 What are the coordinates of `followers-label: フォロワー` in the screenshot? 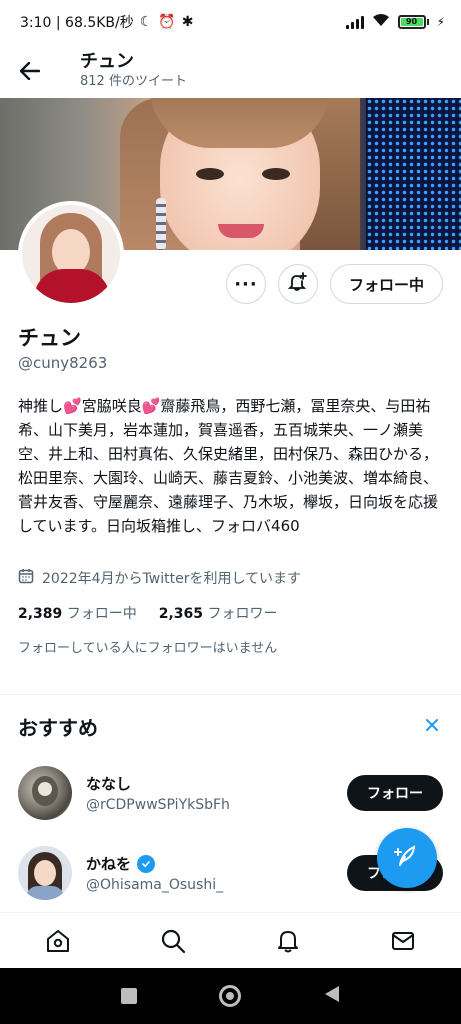 It's located at (242, 614).